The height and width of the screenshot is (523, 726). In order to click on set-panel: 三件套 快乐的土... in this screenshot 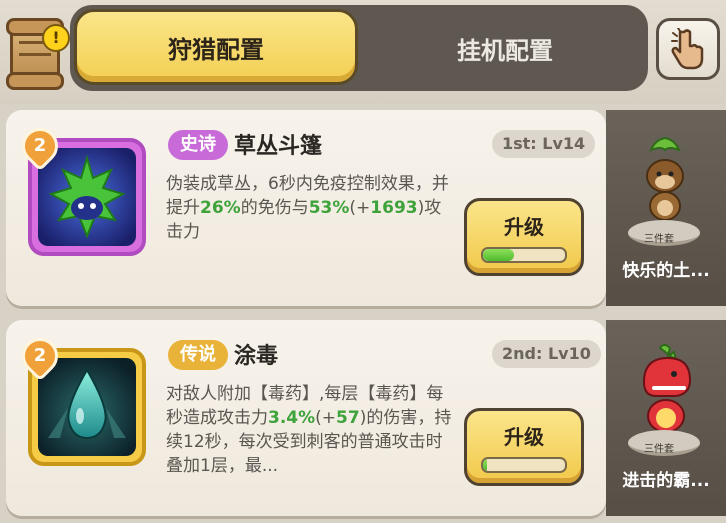, I will do `click(666, 208)`.